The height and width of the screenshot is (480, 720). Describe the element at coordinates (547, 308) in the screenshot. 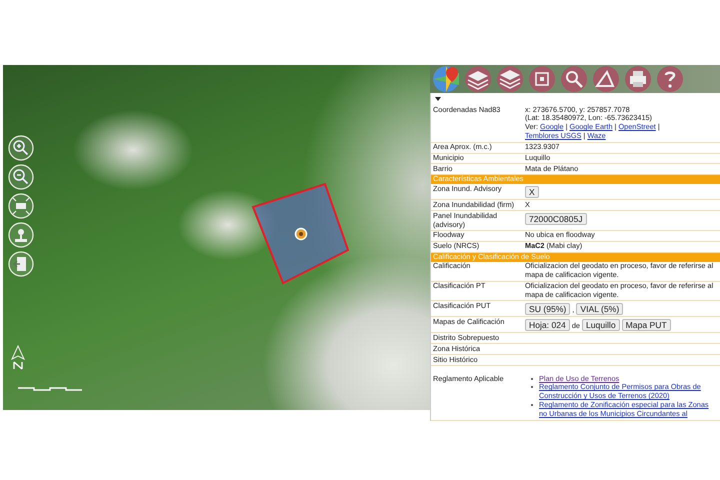

I see `value-button: SU (95%)` at that location.